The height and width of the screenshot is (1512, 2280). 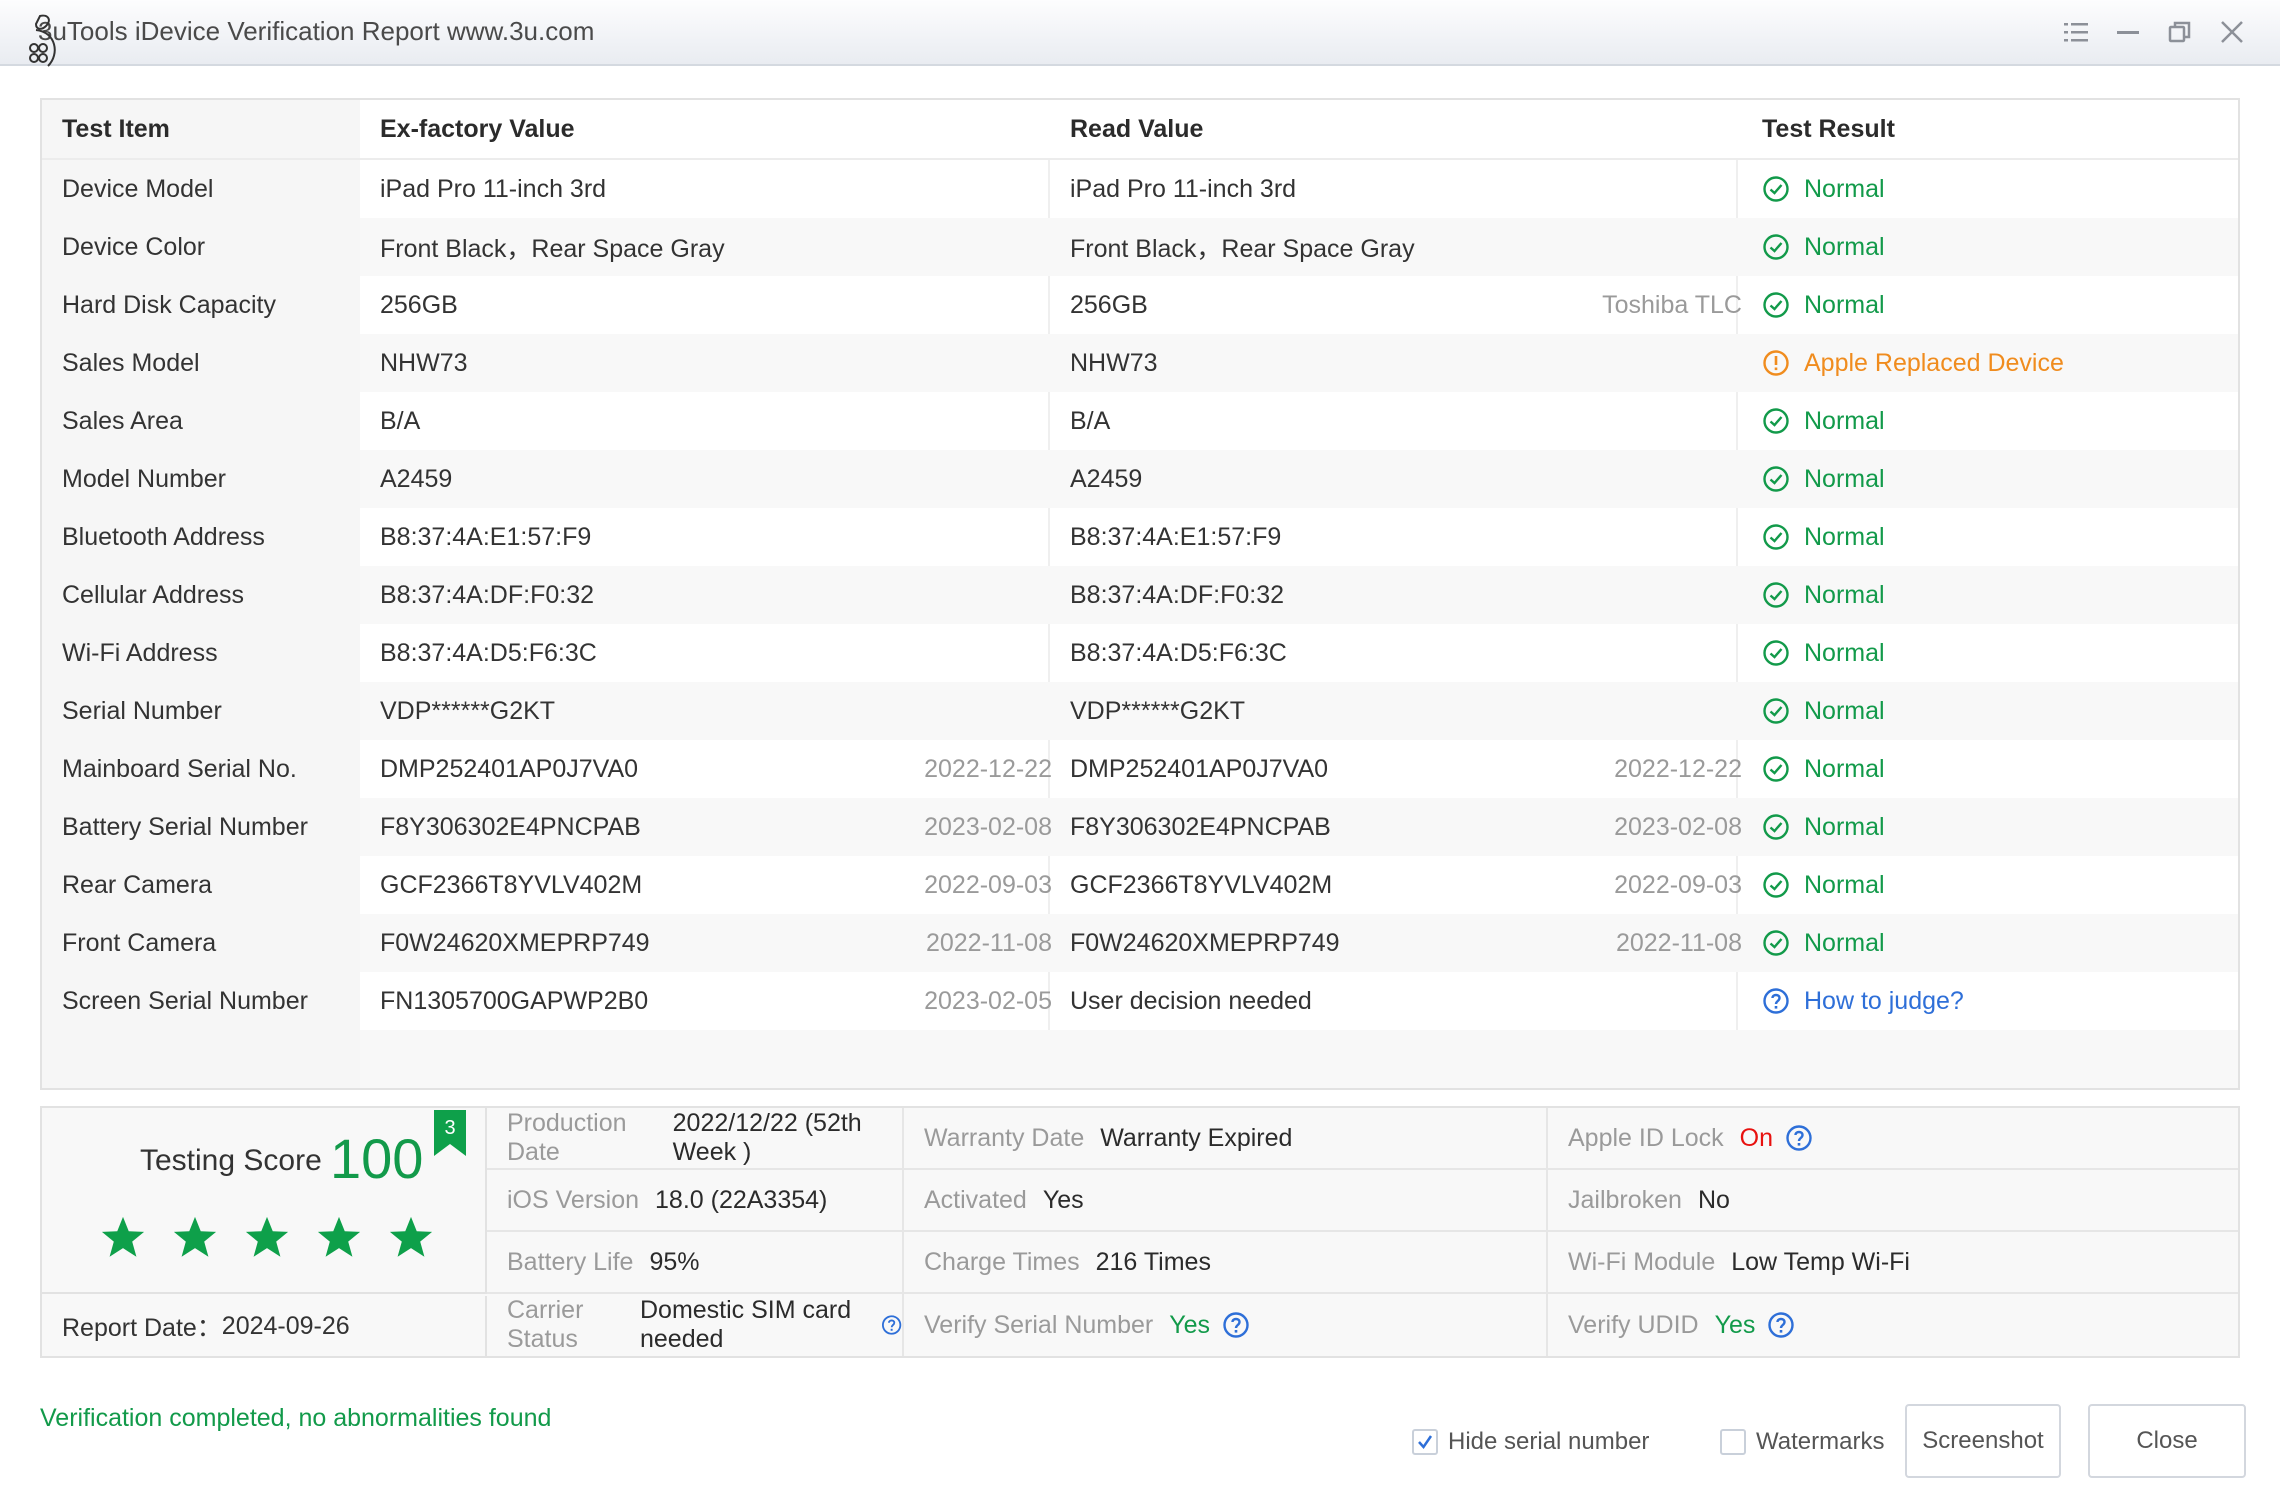 I want to click on read-value: Front Black，Rear Space Gray, so click(x=1242, y=249).